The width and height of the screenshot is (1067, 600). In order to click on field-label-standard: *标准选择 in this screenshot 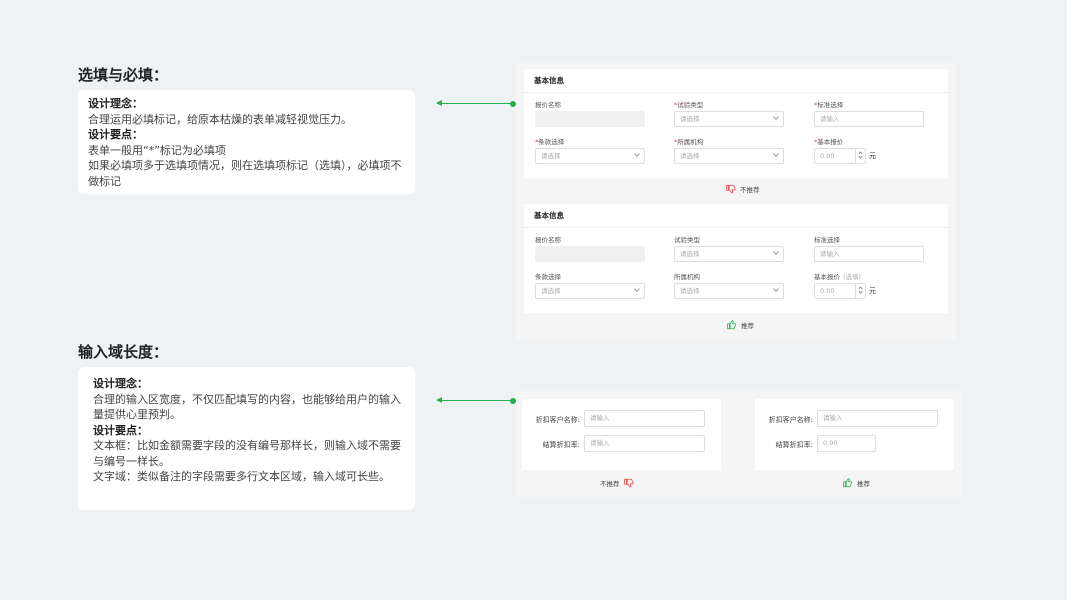, I will do `click(829, 105)`.